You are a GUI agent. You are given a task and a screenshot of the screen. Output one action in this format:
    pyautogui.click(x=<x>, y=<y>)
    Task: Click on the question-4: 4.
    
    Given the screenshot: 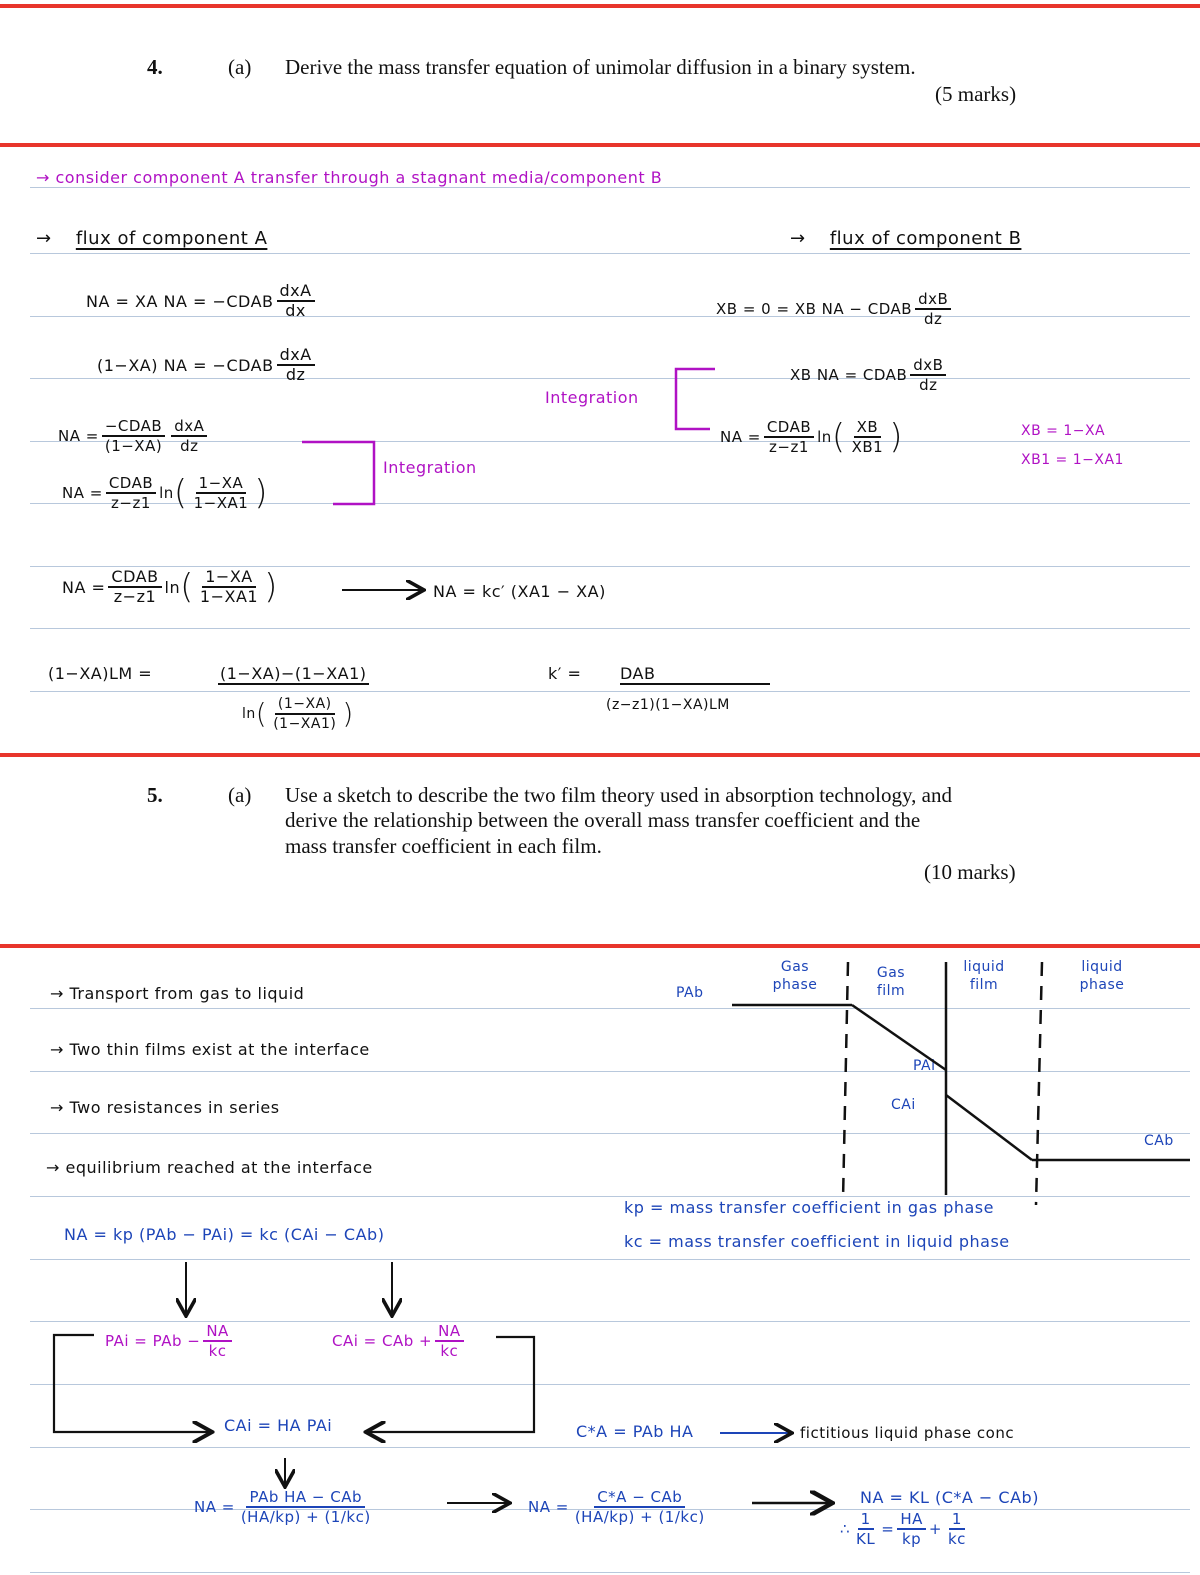 What is the action you would take?
    pyautogui.click(x=155, y=67)
    